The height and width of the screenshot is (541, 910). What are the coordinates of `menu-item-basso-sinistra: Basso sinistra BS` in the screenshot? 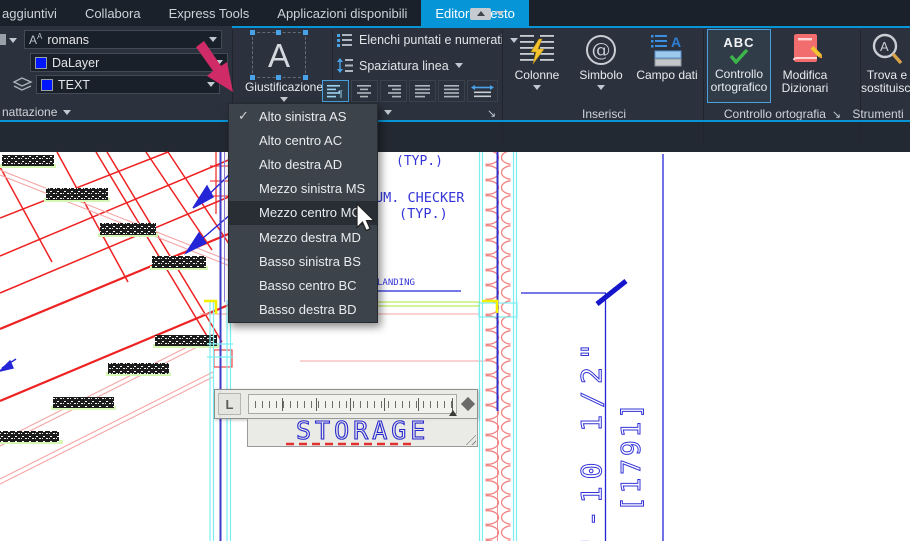 It's located at (303, 261).